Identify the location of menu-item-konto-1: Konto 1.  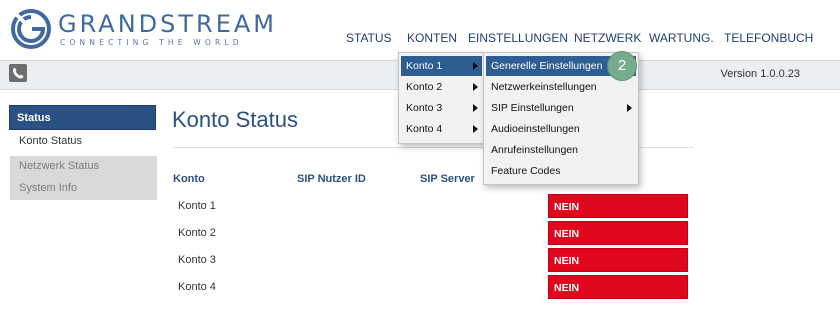
(441, 66).